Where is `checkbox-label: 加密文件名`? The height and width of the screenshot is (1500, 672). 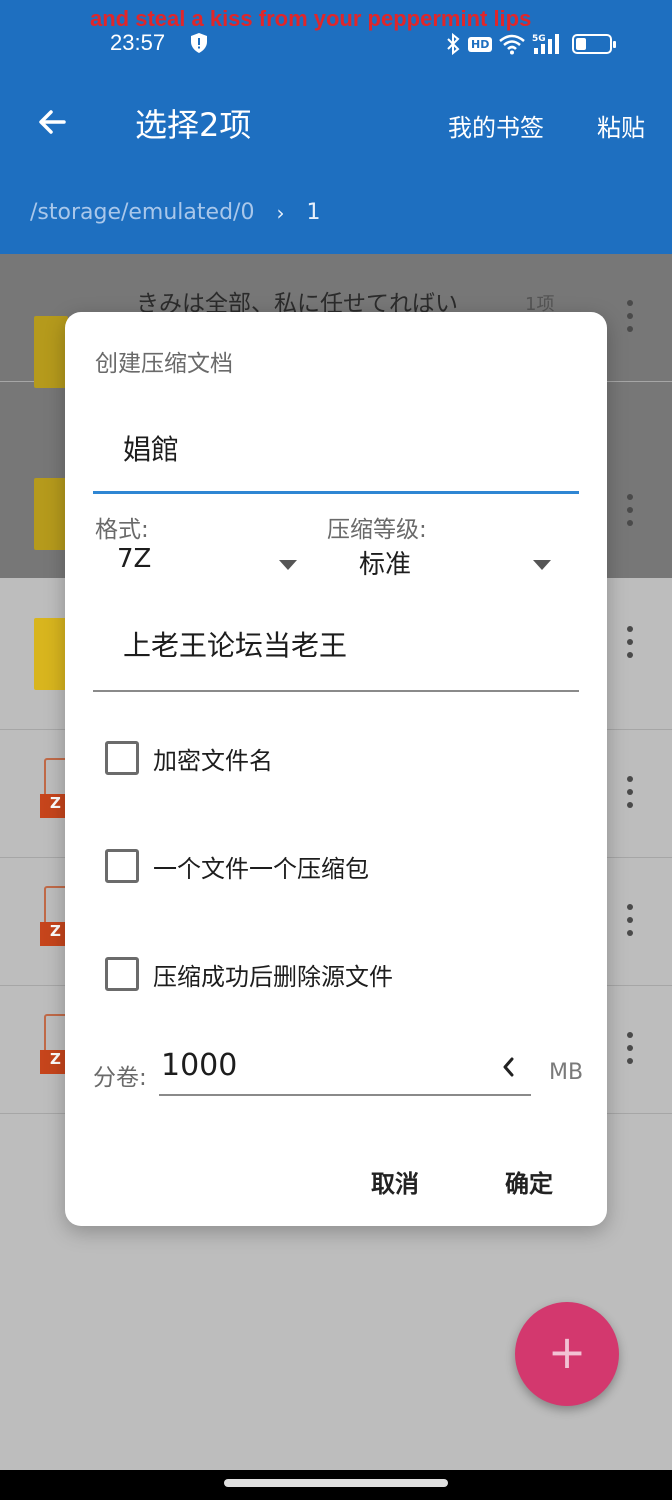 checkbox-label: 加密文件名 is located at coordinates (213, 760).